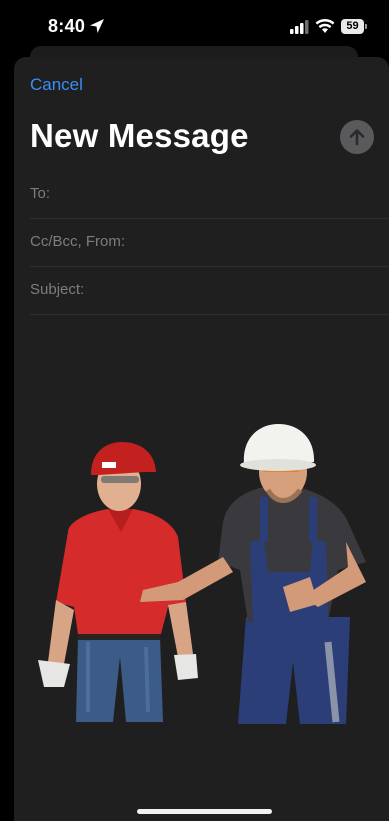 Image resolution: width=389 pixels, height=821 pixels. What do you see at coordinates (194, 24) in the screenshot?
I see `status-bar: 8:40 59` at bounding box center [194, 24].